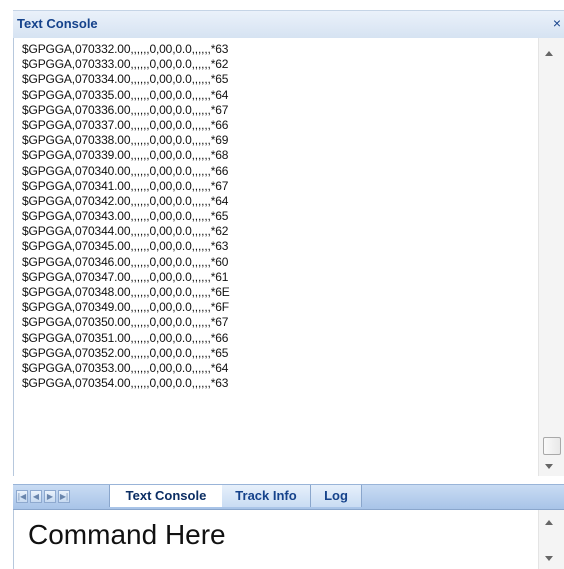 The width and height of the screenshot is (564, 569). I want to click on console-line: $GPGGA,070332.00,,,,,,0,00,0.0,,,,,,*63, so click(125, 49).